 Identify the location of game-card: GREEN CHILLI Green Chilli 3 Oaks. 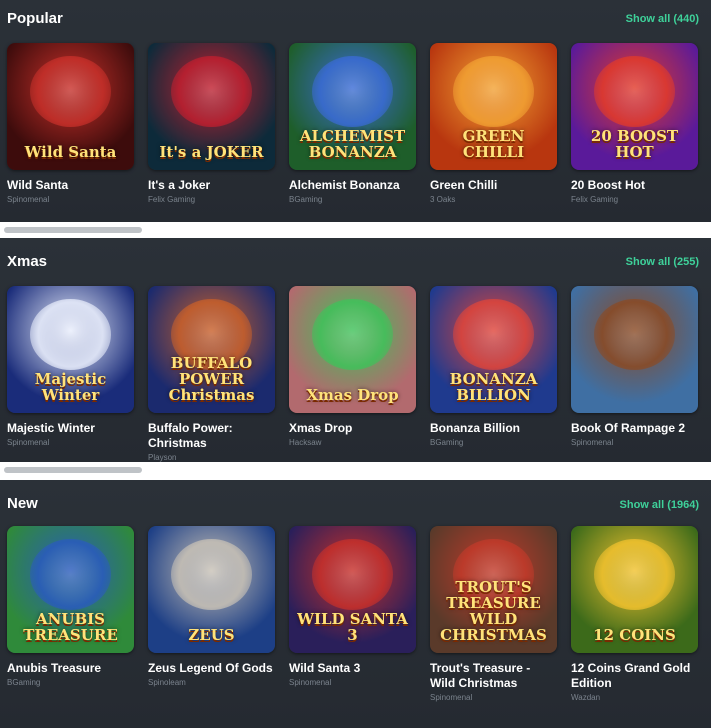
(493, 124).